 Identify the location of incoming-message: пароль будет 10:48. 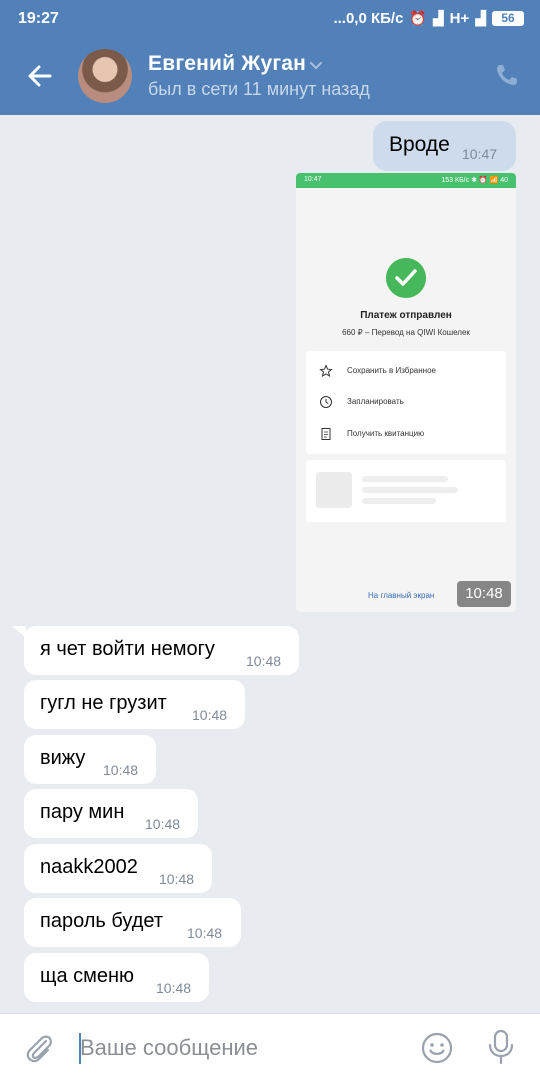
(132, 922).